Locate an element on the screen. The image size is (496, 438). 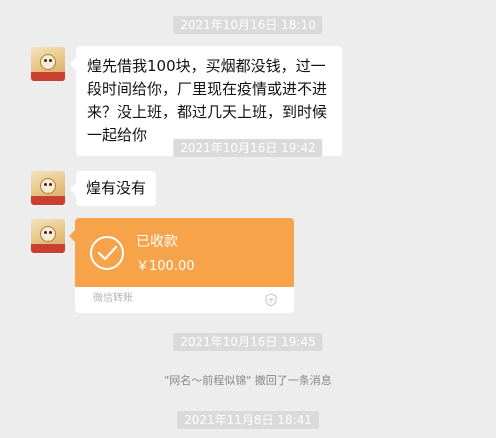
transfer-label: 微信转账 is located at coordinates (113, 298).